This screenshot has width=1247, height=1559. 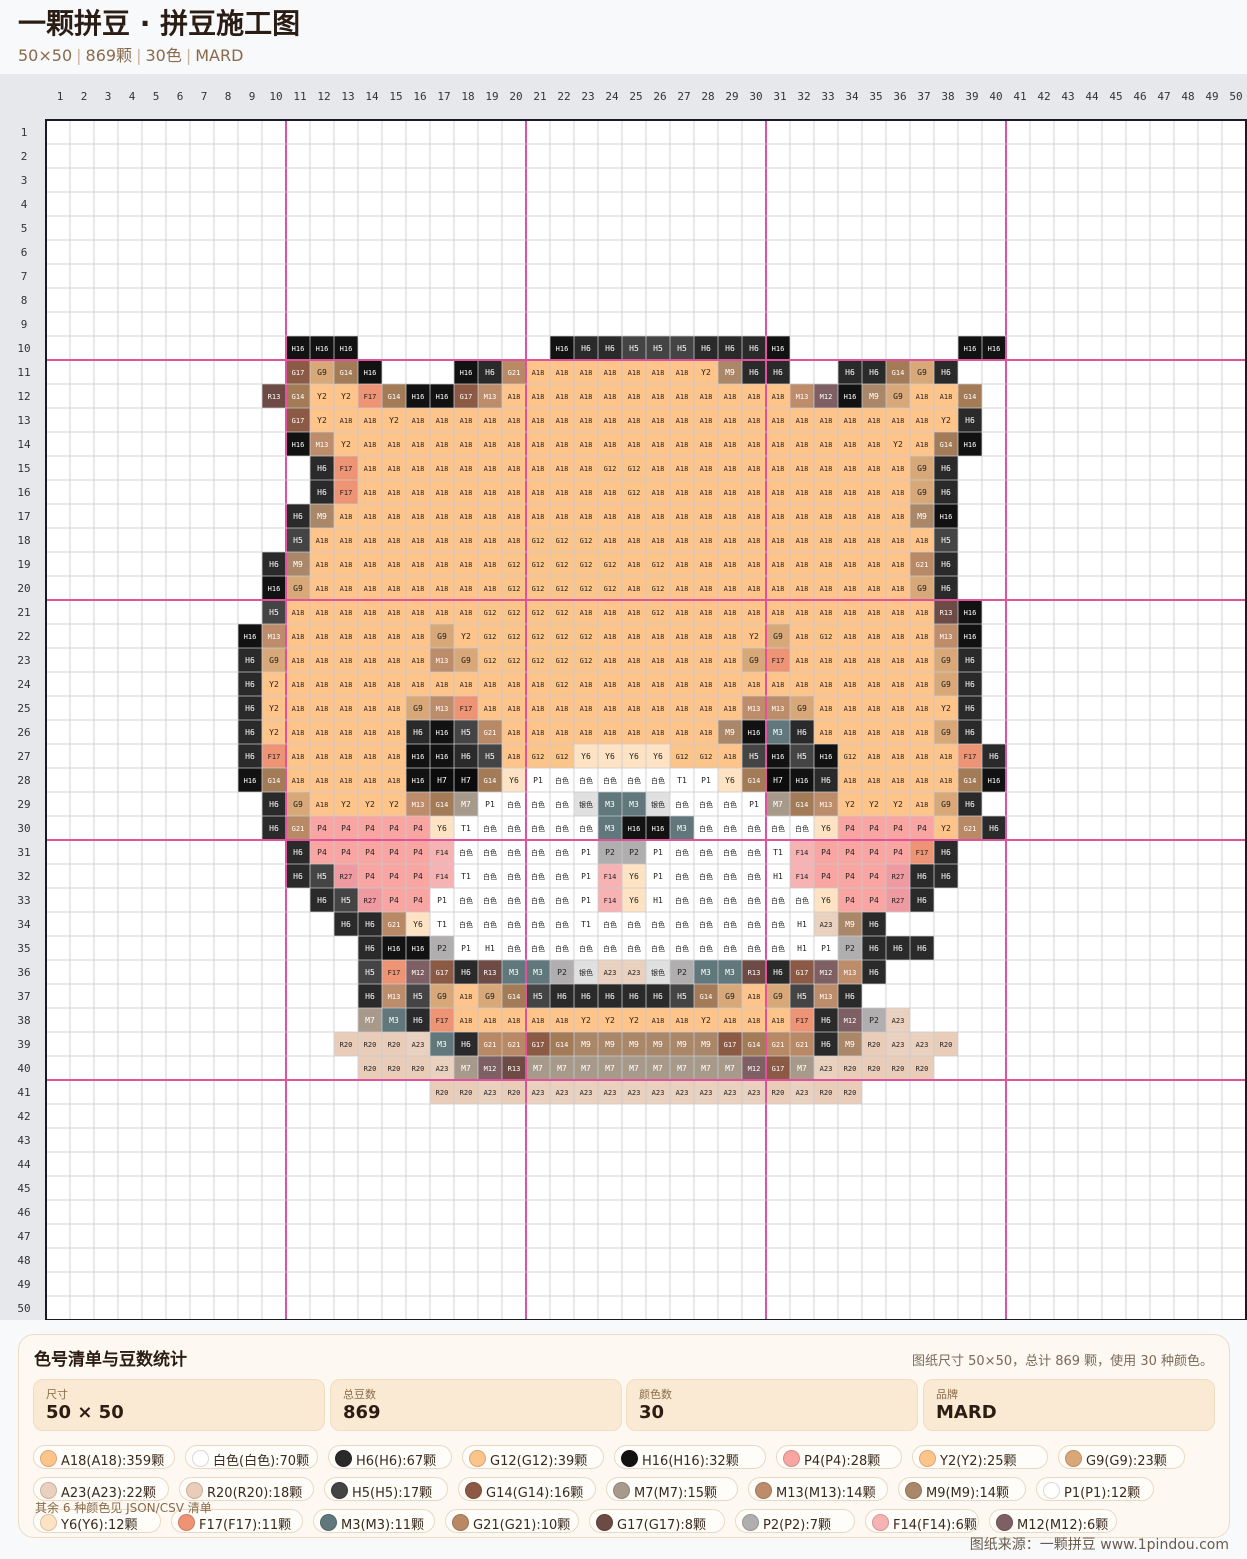 I want to click on bead-code-label: G21, so click(x=802, y=1045).